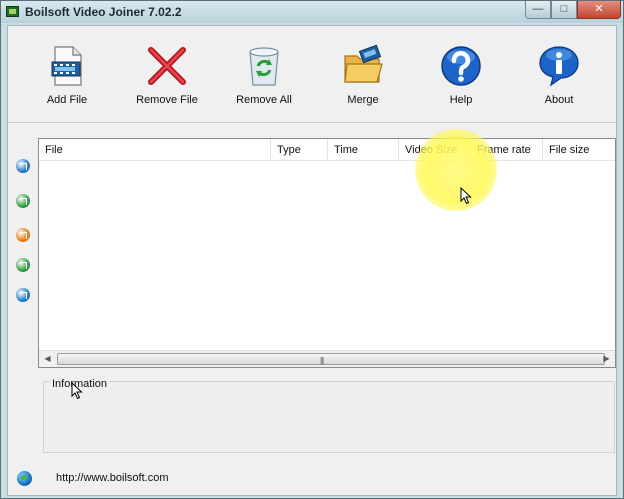  I want to click on remove-all-button: Remove All, so click(264, 75).